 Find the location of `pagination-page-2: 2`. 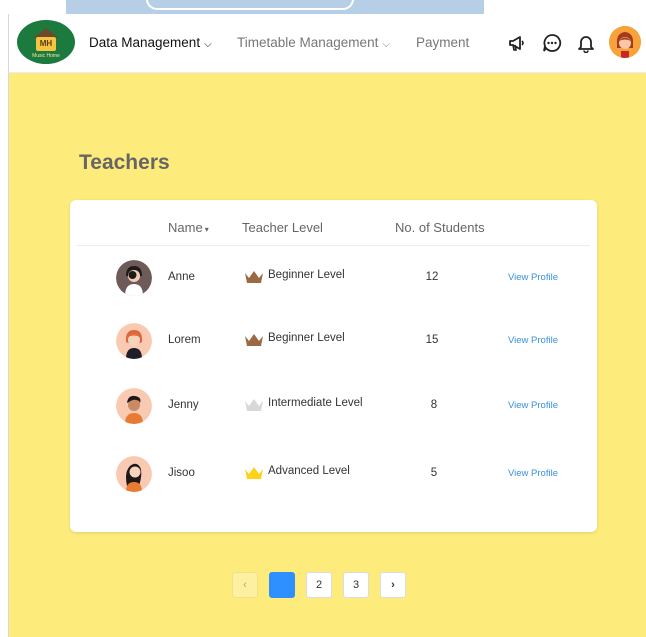

pagination-page-2: 2 is located at coordinates (319, 585).